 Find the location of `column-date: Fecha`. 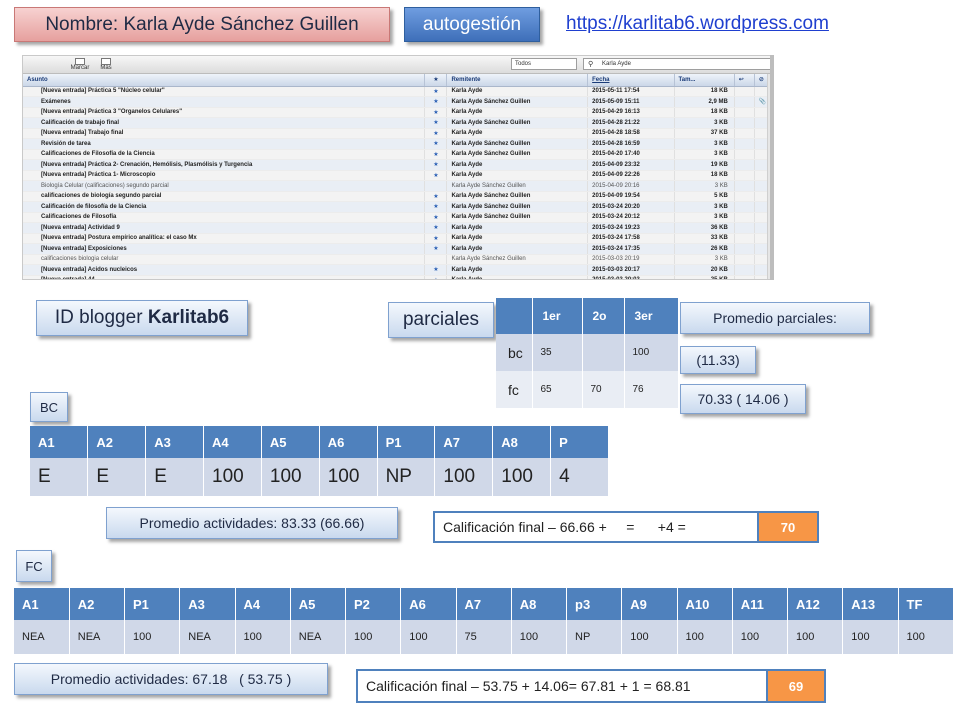

column-date: Fecha is located at coordinates (631, 80).